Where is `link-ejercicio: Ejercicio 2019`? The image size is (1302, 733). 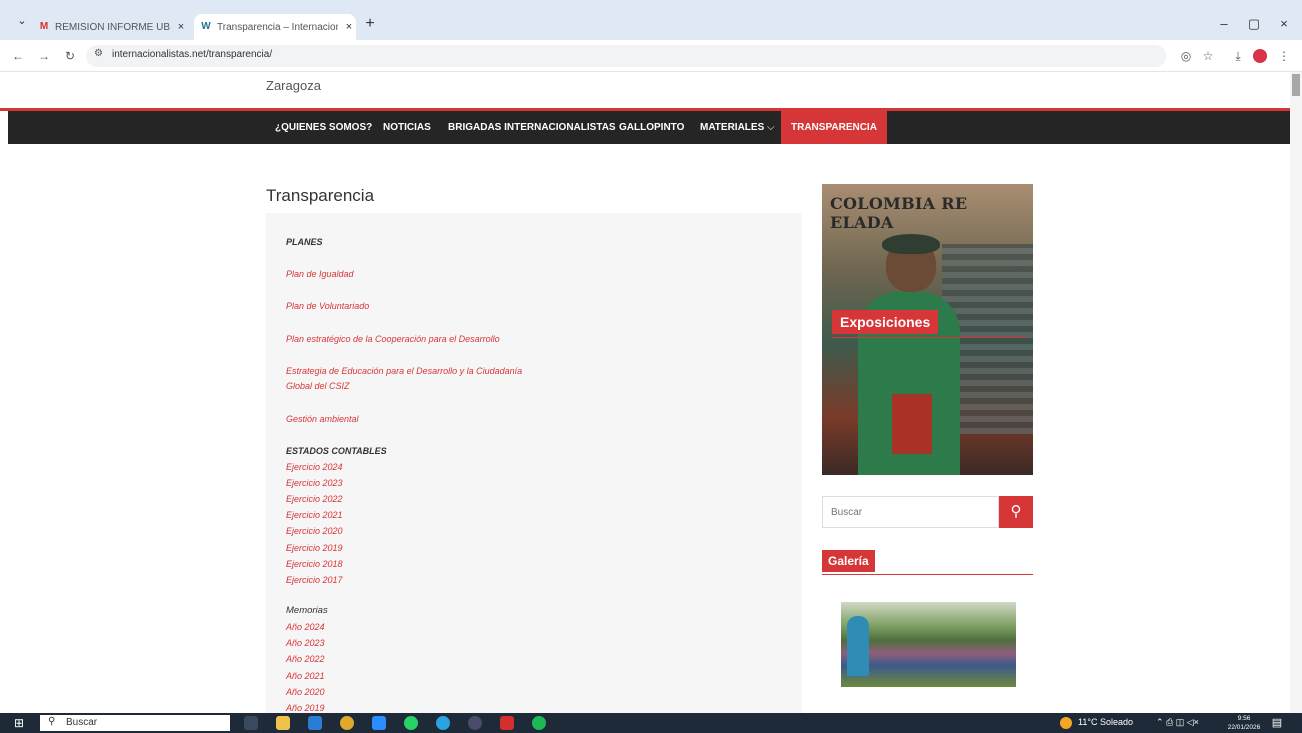 link-ejercicio: Ejercicio 2019 is located at coordinates (314, 548).